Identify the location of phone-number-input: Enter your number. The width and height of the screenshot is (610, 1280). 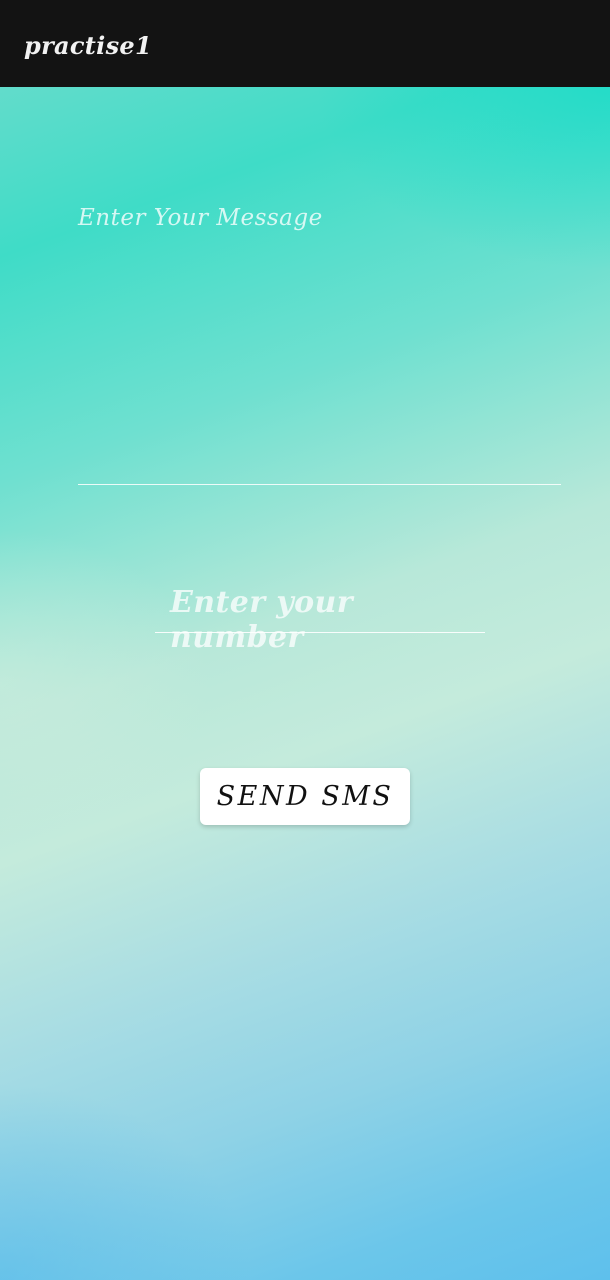
(320, 615).